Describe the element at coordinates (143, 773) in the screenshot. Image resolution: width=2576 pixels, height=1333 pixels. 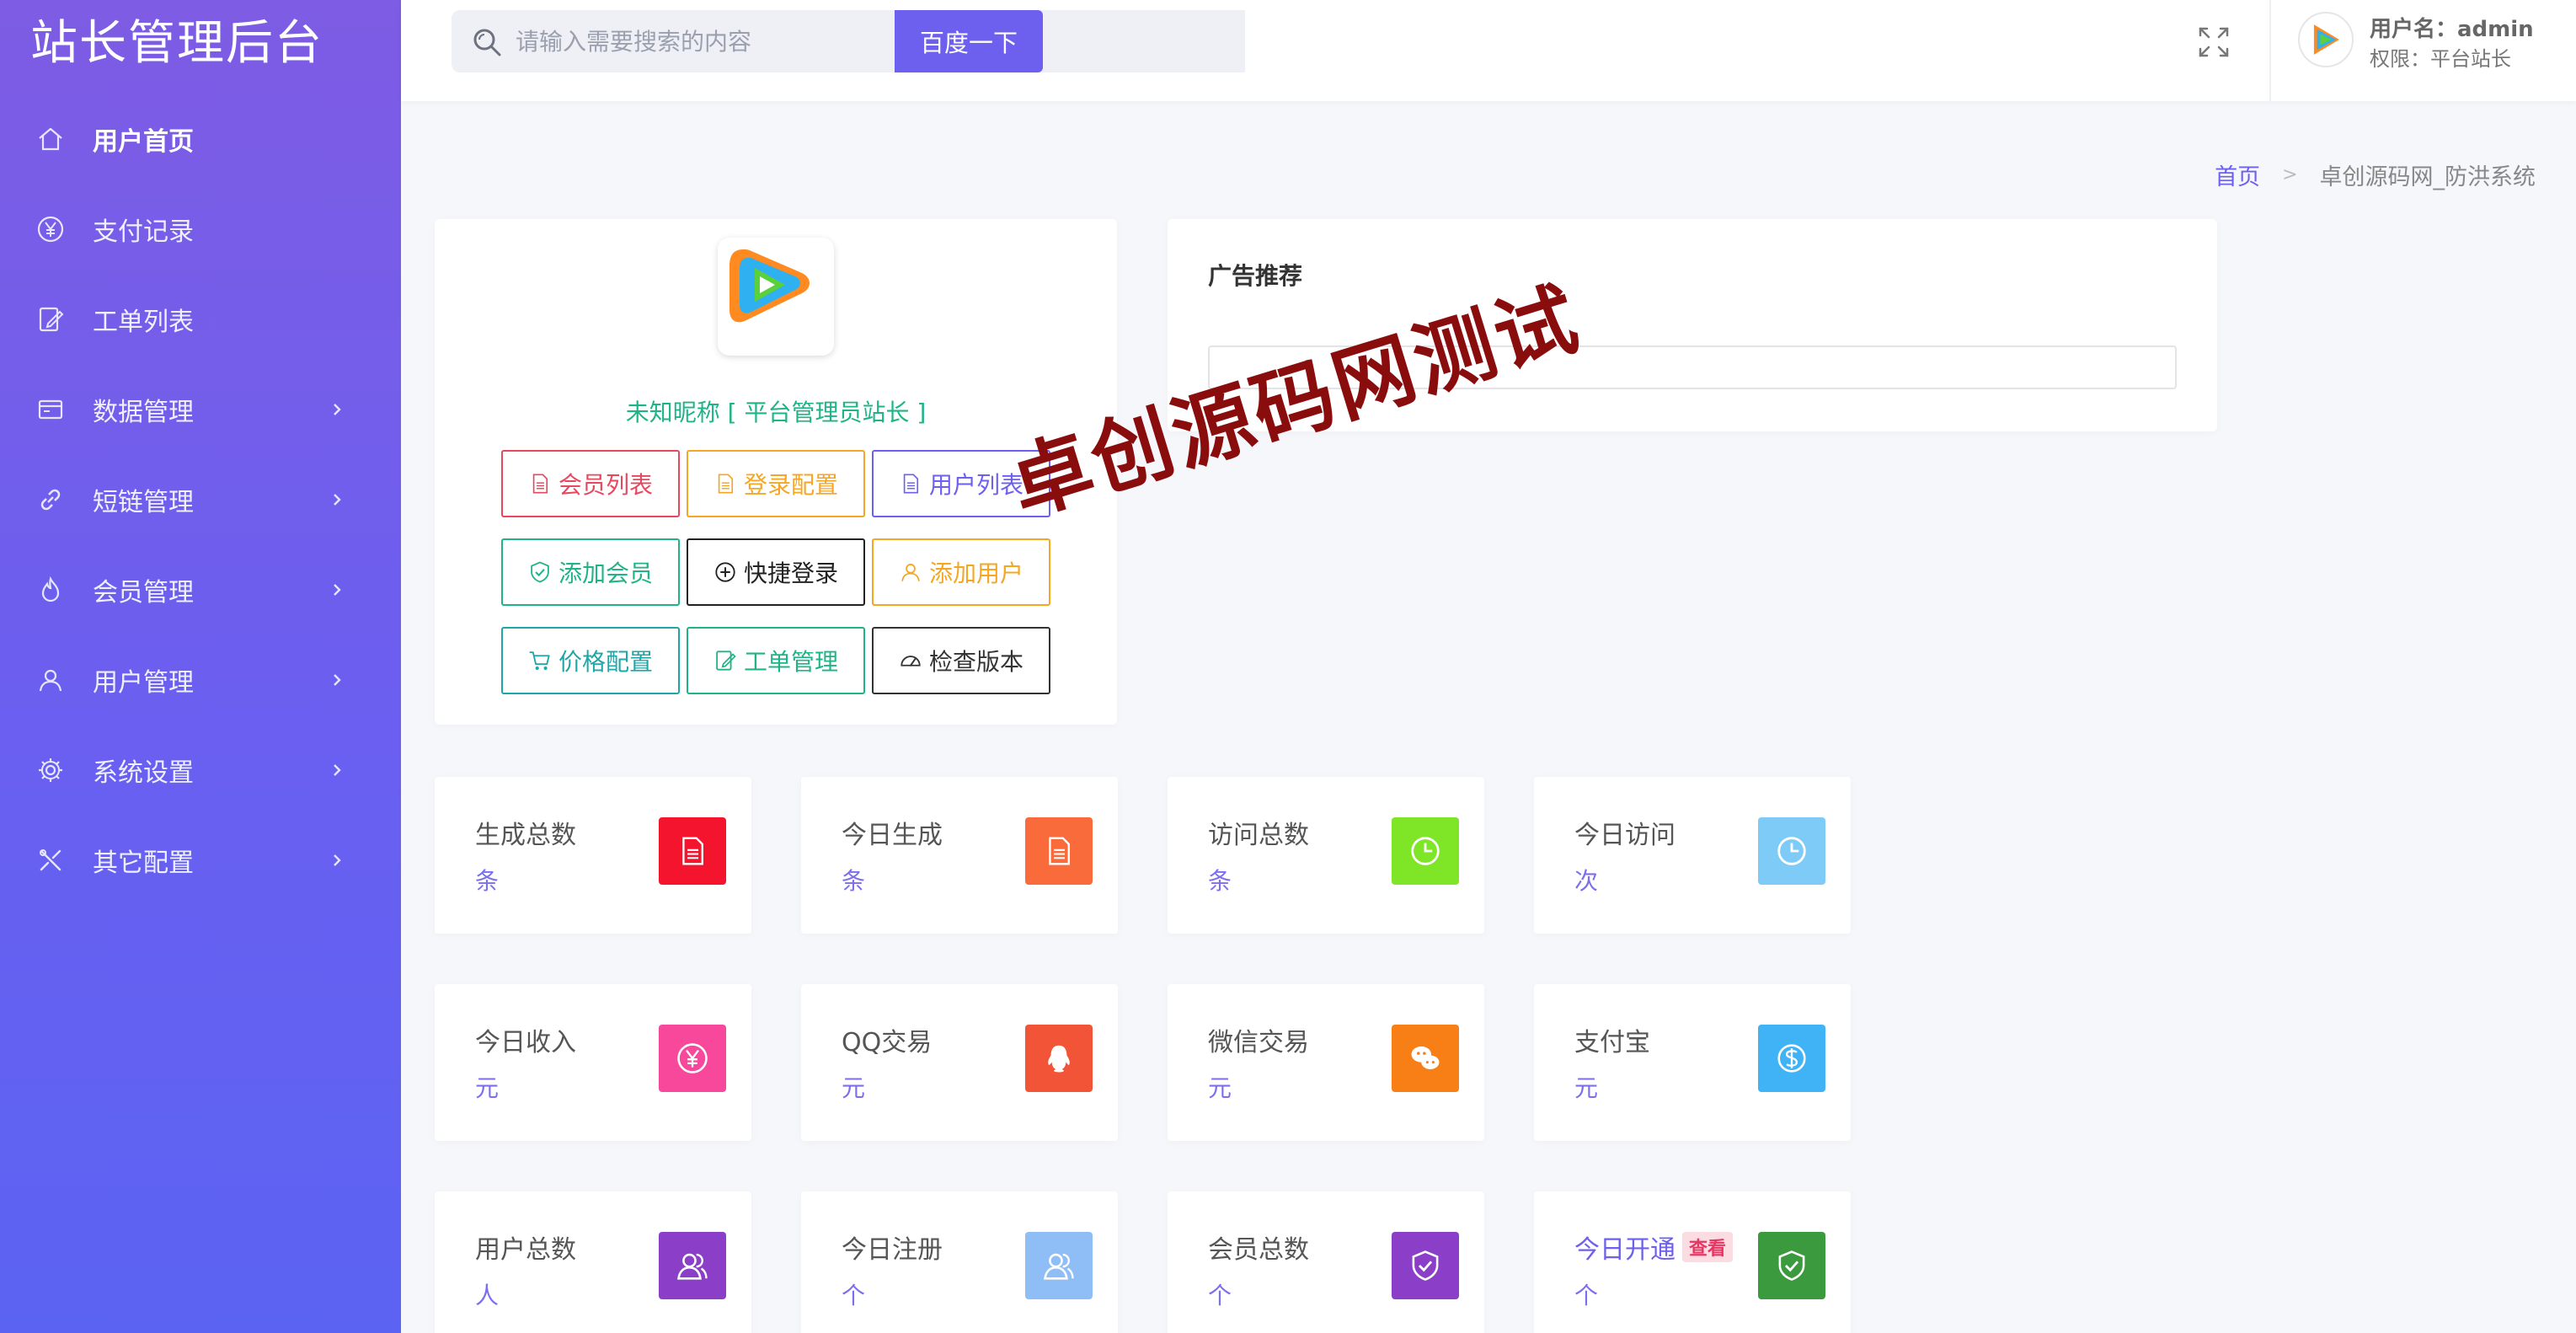
I see `sidebar-item-label: 系统设置` at that location.